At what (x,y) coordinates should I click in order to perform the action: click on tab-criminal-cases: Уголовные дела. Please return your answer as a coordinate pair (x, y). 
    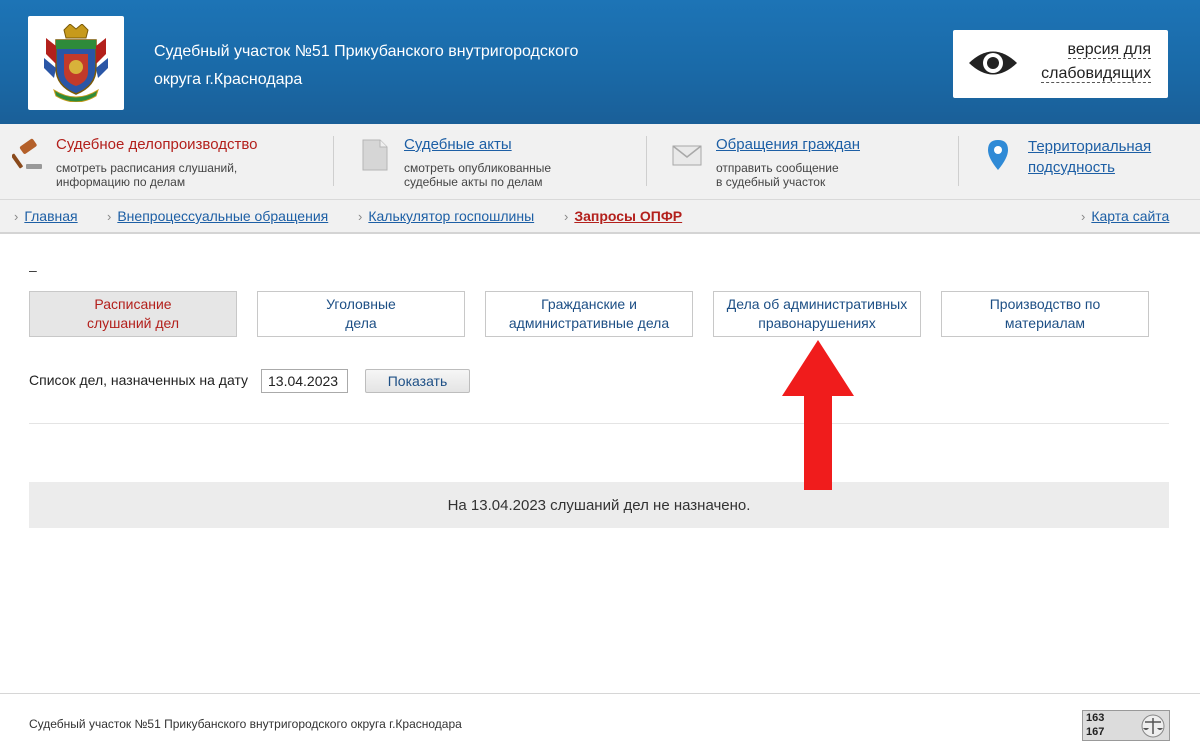
    Looking at the image, I should click on (361, 314).